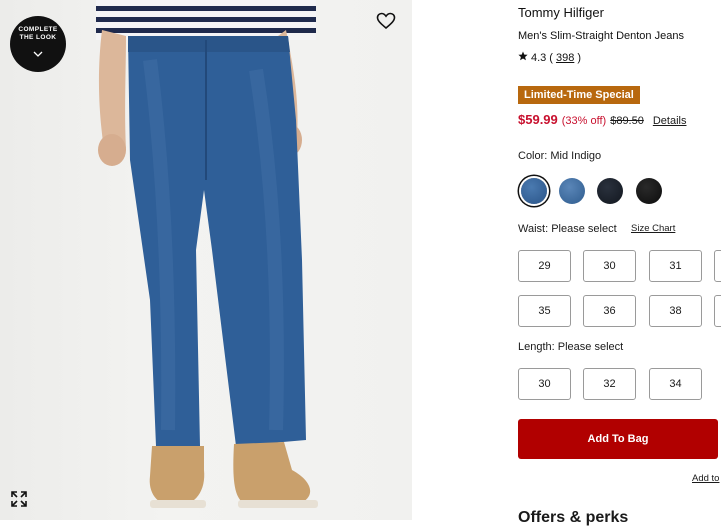 This screenshot has height=527, width=721. I want to click on length-option: 30, so click(544, 384).